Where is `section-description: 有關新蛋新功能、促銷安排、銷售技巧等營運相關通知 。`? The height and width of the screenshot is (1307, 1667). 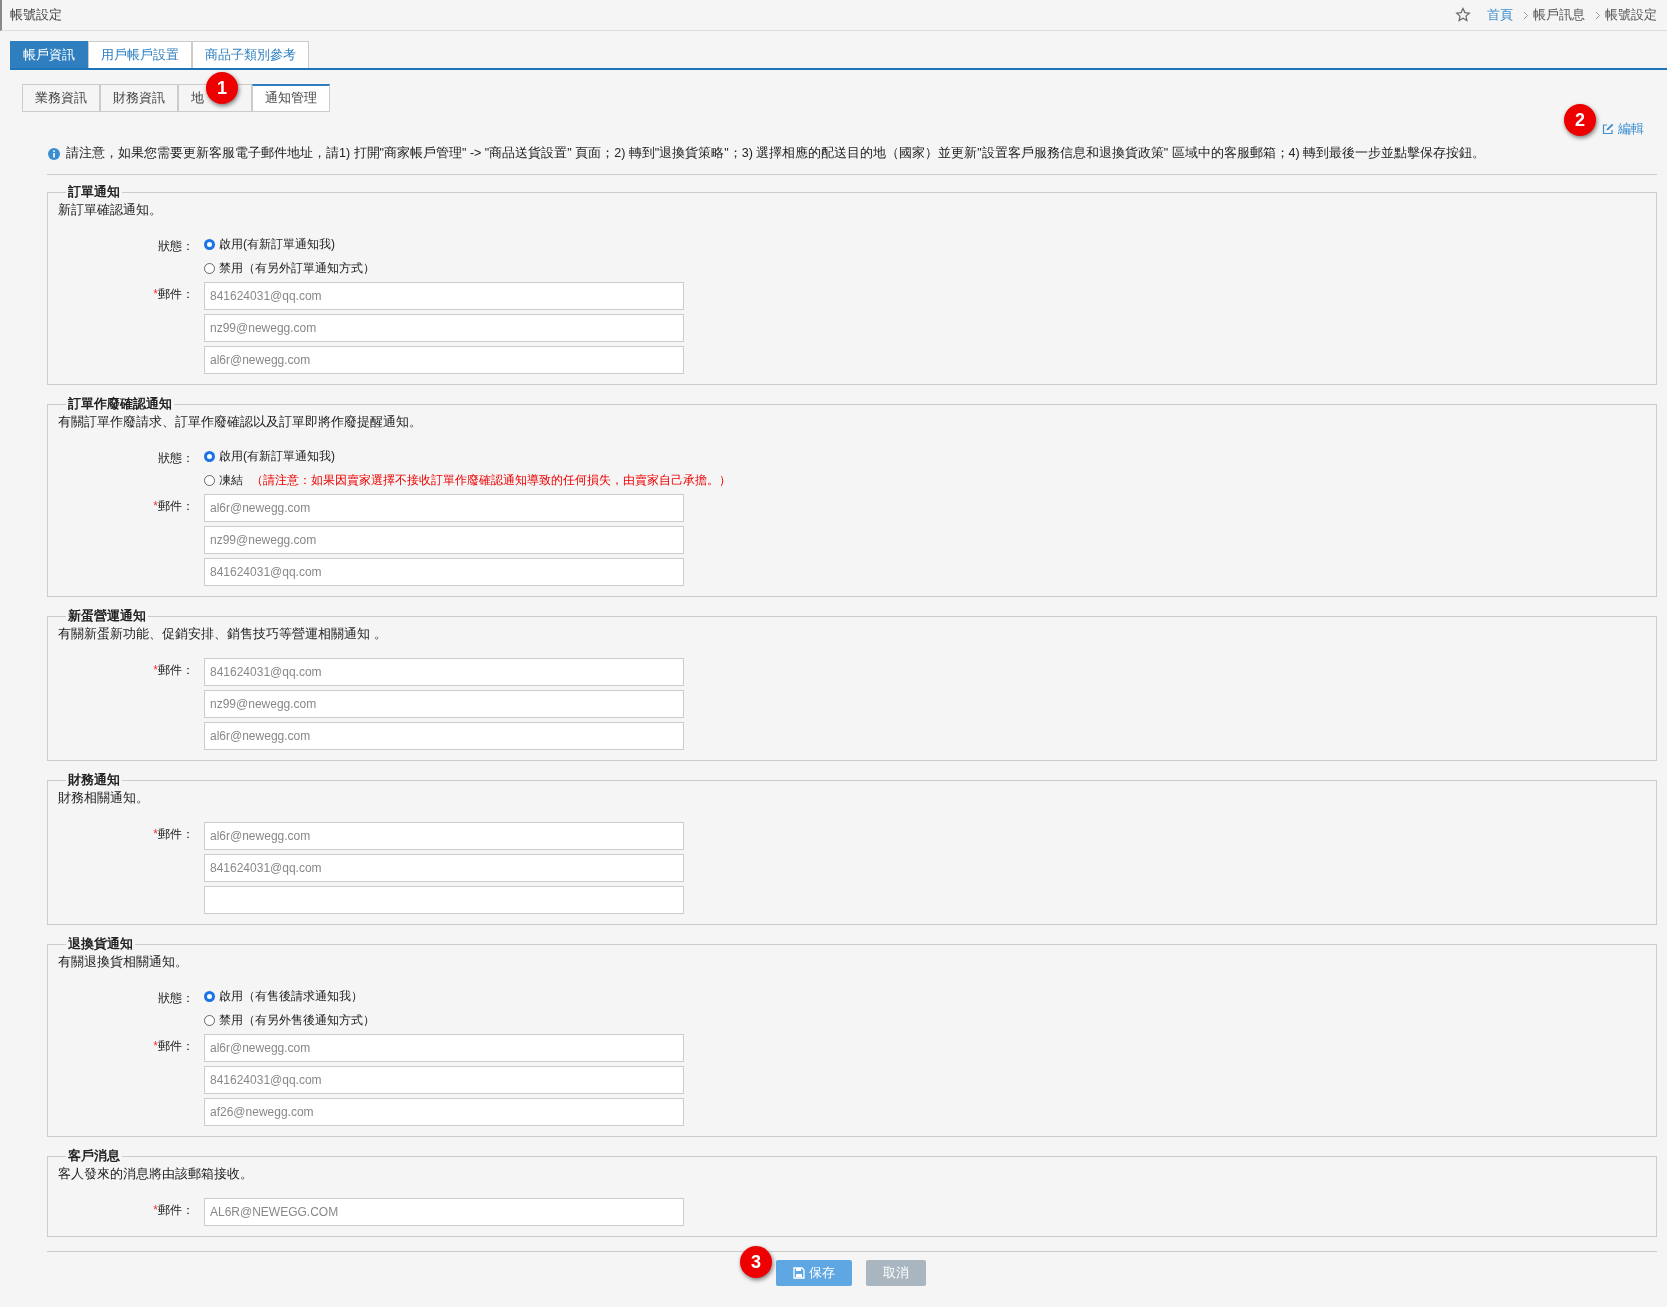
section-description: 有關新蛋新功能、促銷安排、銷售技巧等營運相關通知 。 is located at coordinates (223, 634).